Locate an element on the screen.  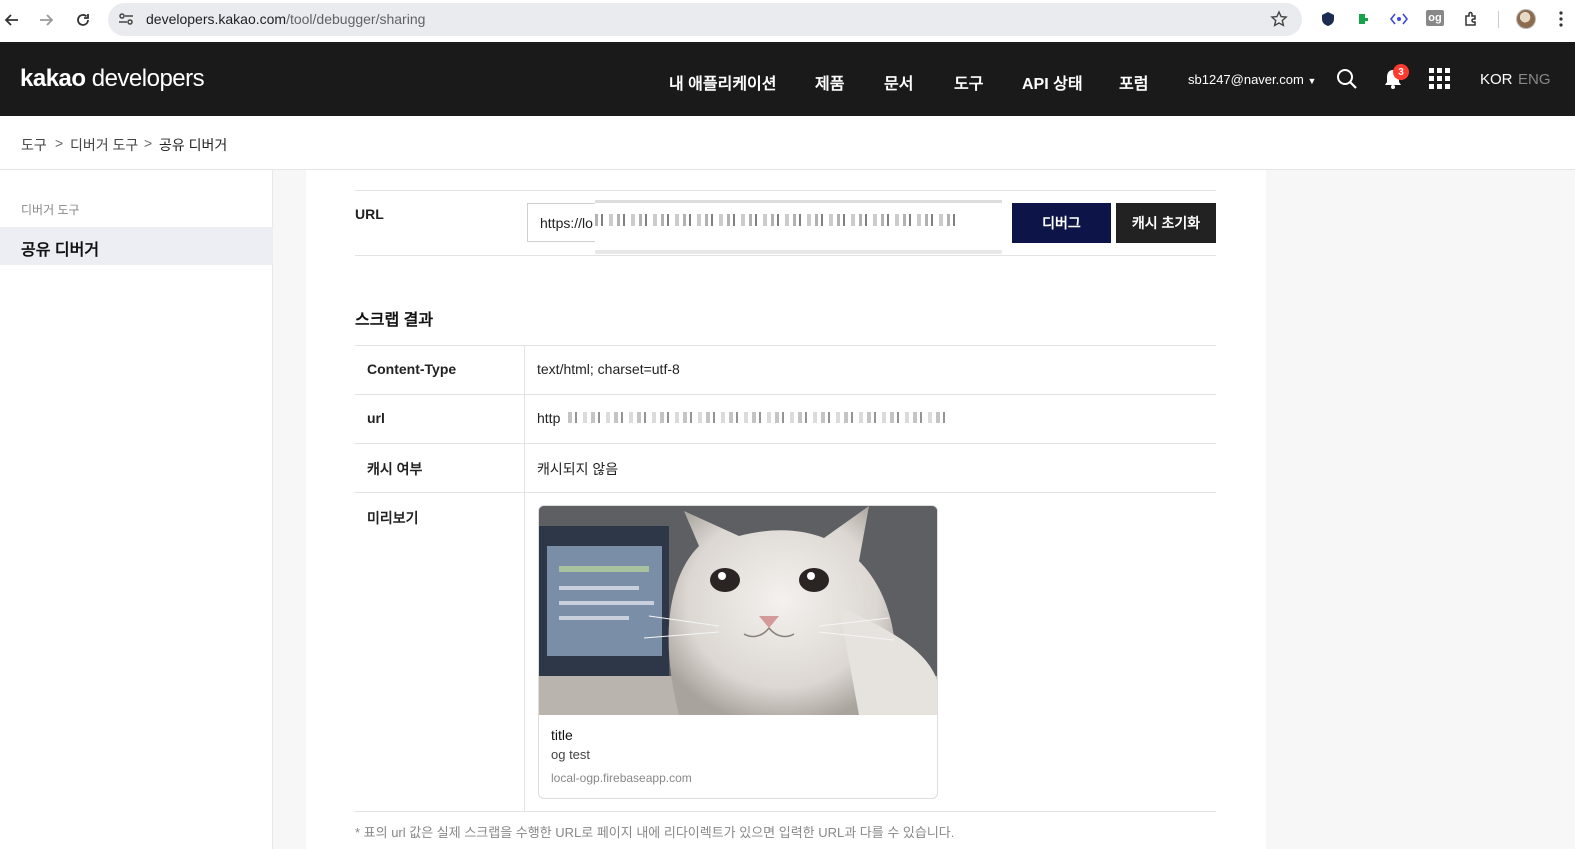
redacted-url-value is located at coordinates (759, 417).